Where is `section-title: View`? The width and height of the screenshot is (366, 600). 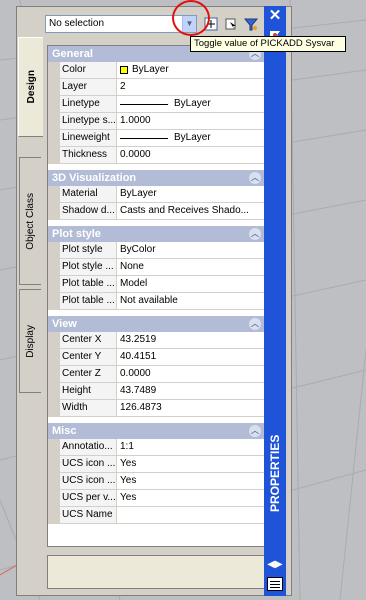 section-title: View is located at coordinates (64, 324).